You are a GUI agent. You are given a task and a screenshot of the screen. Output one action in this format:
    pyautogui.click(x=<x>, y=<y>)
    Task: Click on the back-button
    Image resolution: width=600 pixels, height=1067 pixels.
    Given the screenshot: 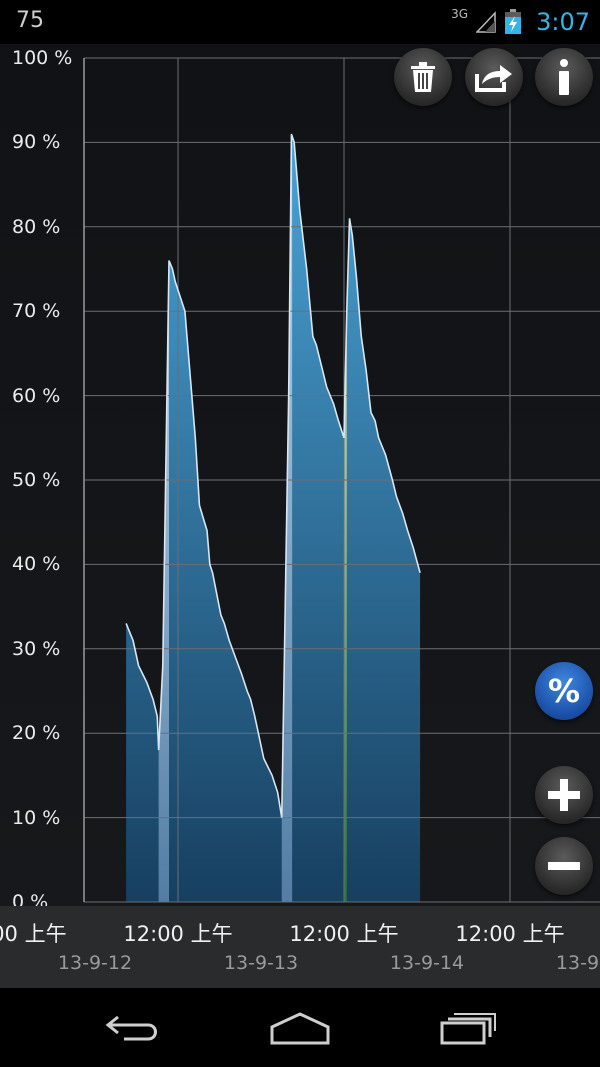 What is the action you would take?
    pyautogui.click(x=133, y=1028)
    